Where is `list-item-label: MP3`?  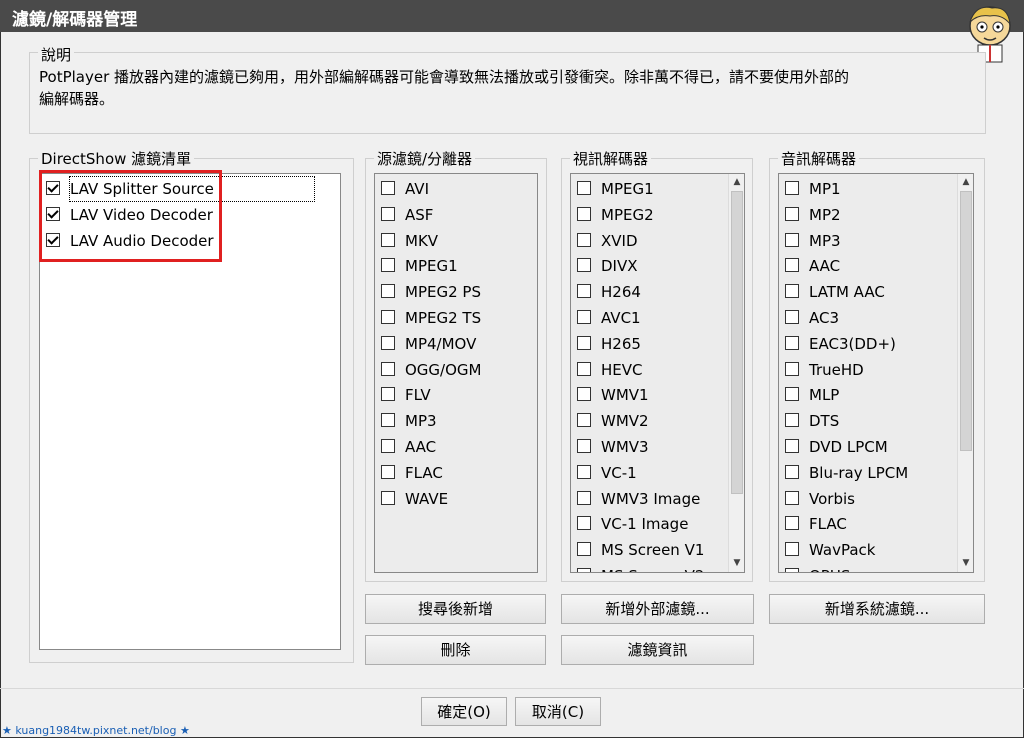 list-item-label: MP3 is located at coordinates (825, 240).